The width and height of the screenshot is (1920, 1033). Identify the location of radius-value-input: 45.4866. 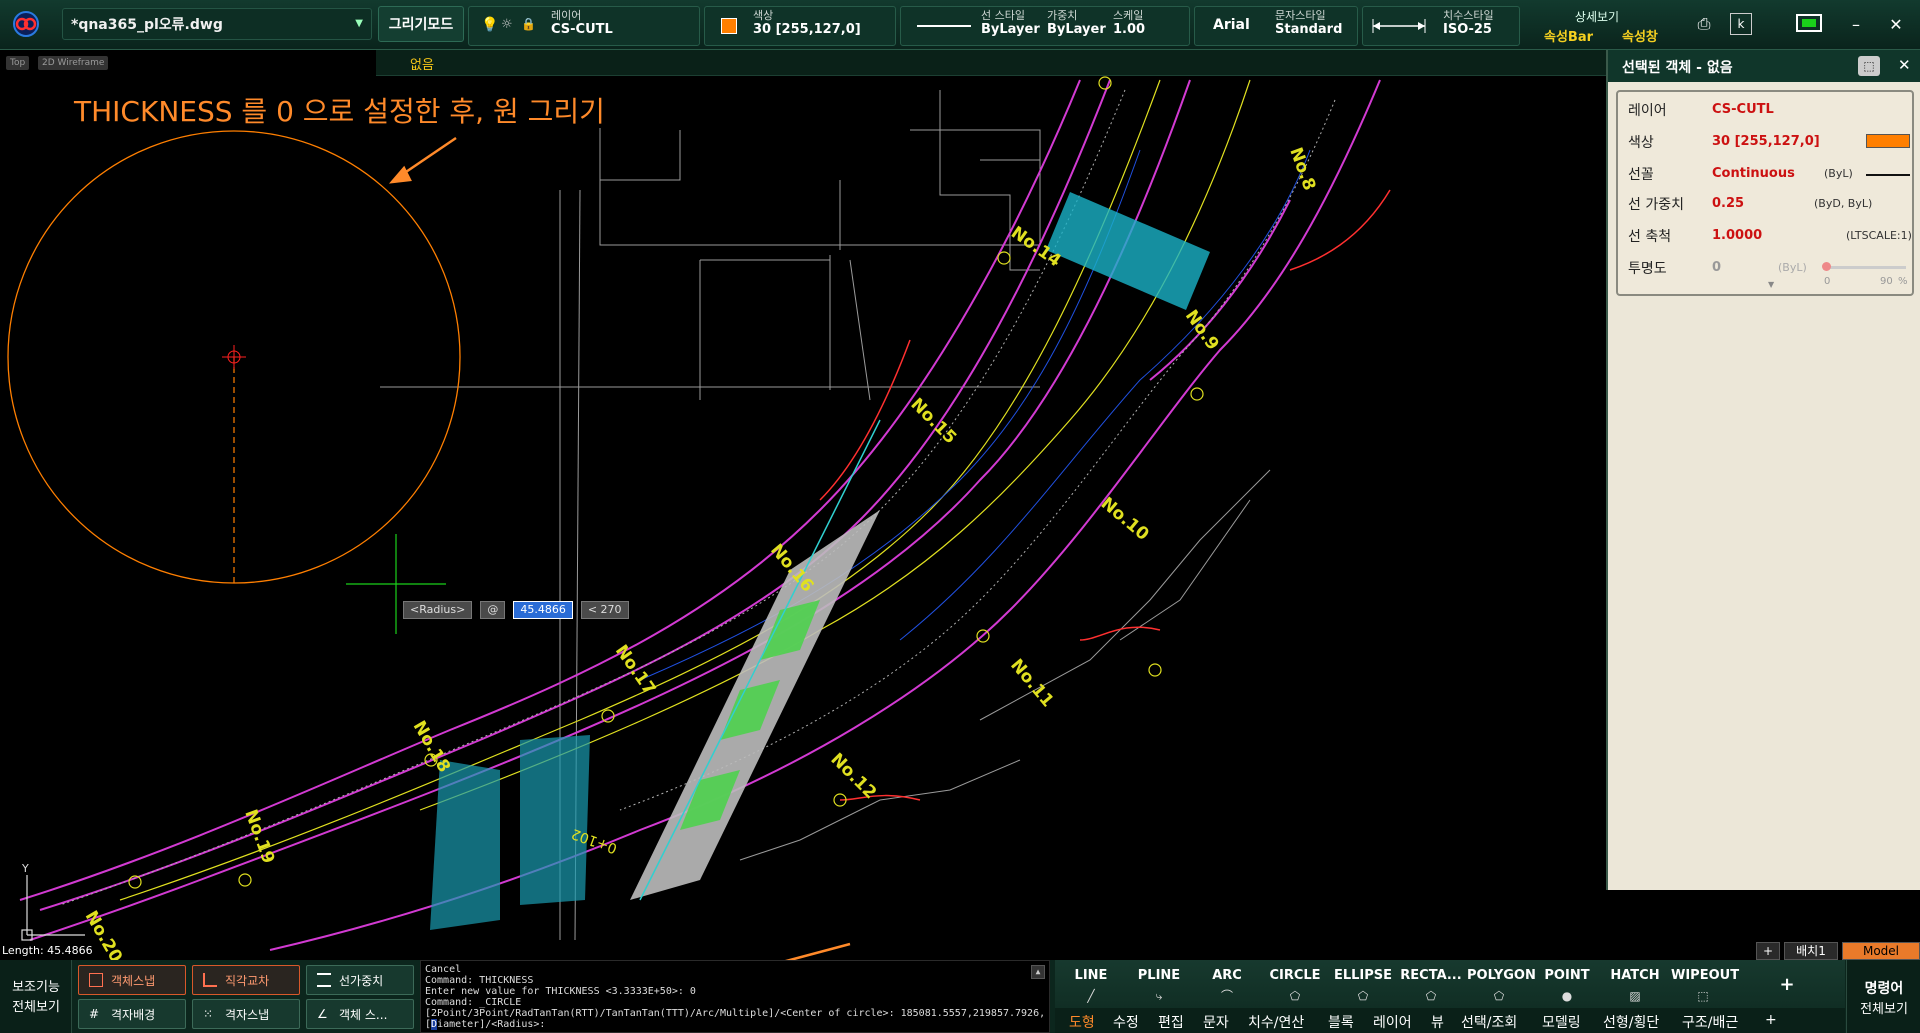
(543, 610).